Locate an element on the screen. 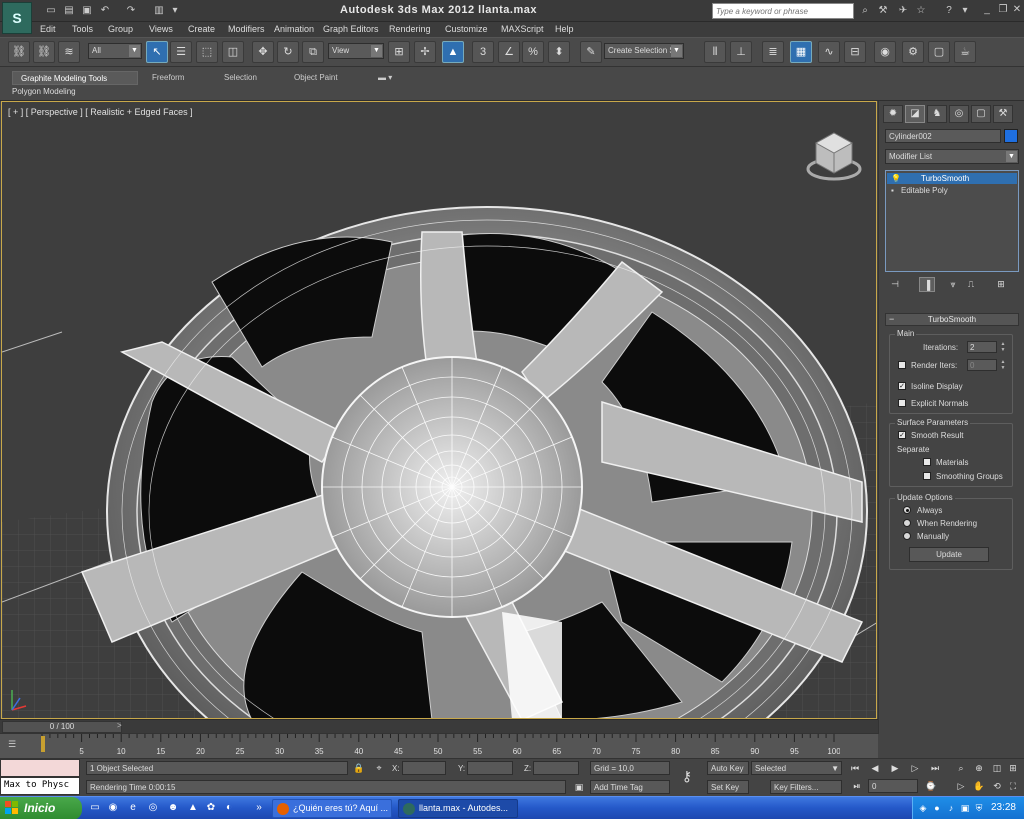 This screenshot has height=819, width=1024. tray-volume-icon: ♪ is located at coordinates (951, 808).